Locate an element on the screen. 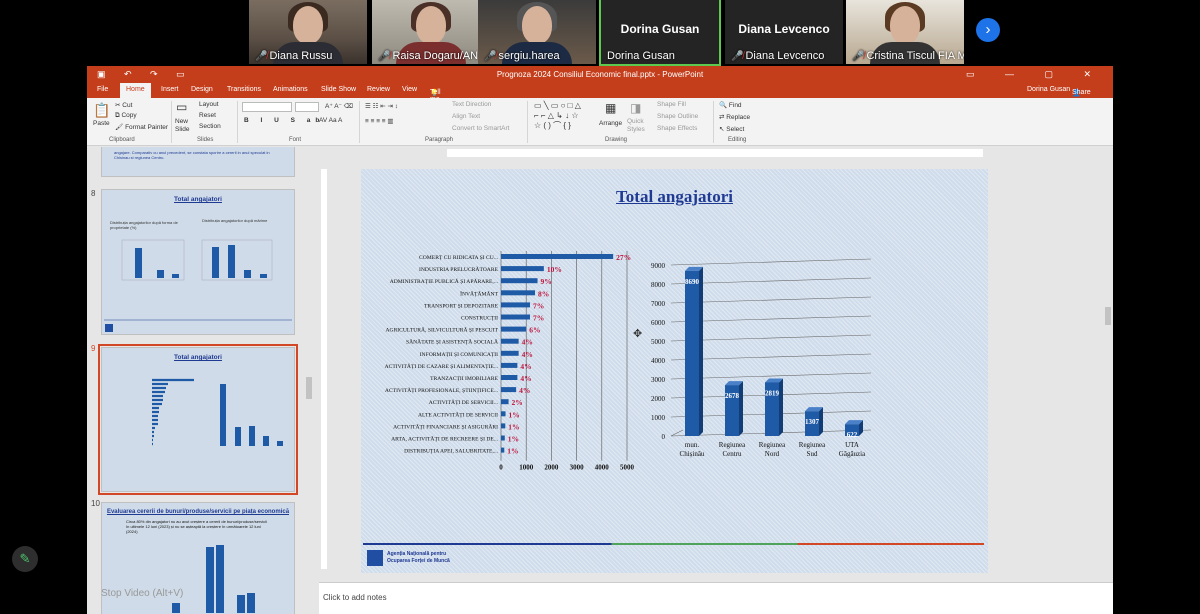 The height and width of the screenshot is (614, 1200). data-label: 8% is located at coordinates (543, 293).